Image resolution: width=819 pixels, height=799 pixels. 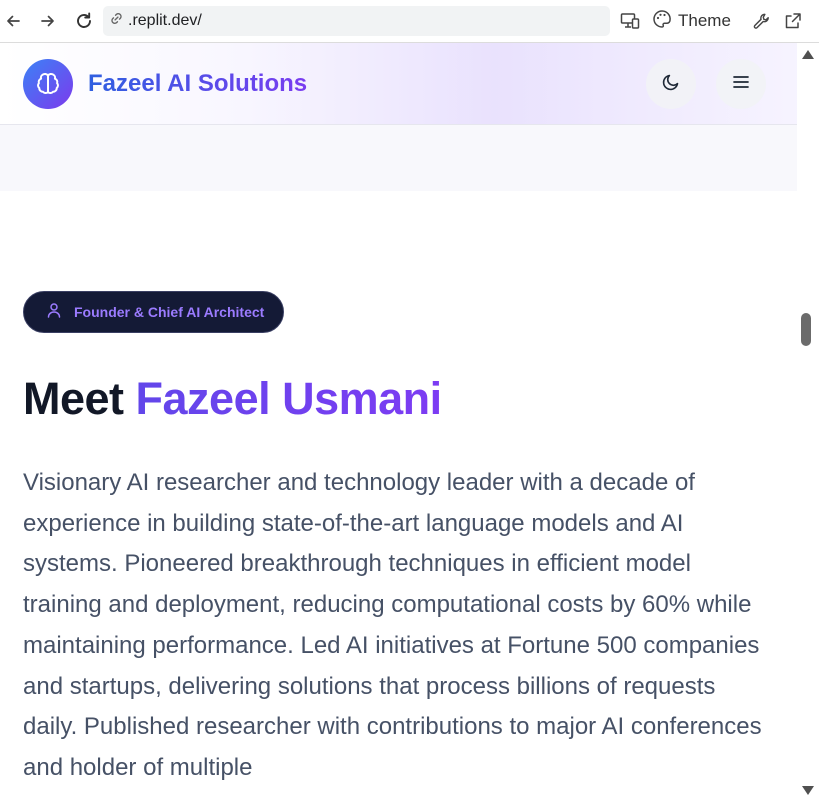 I want to click on menu-button, so click(x=741, y=84).